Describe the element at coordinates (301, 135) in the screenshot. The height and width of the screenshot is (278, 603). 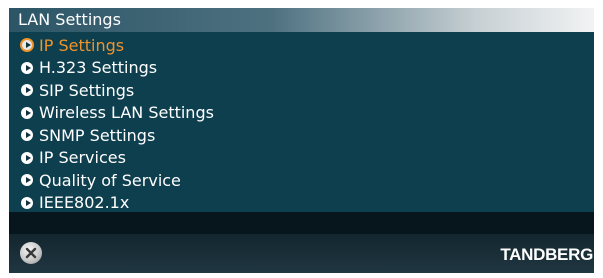
I see `menu-item-snmp-settings: SNMP Settings` at that location.